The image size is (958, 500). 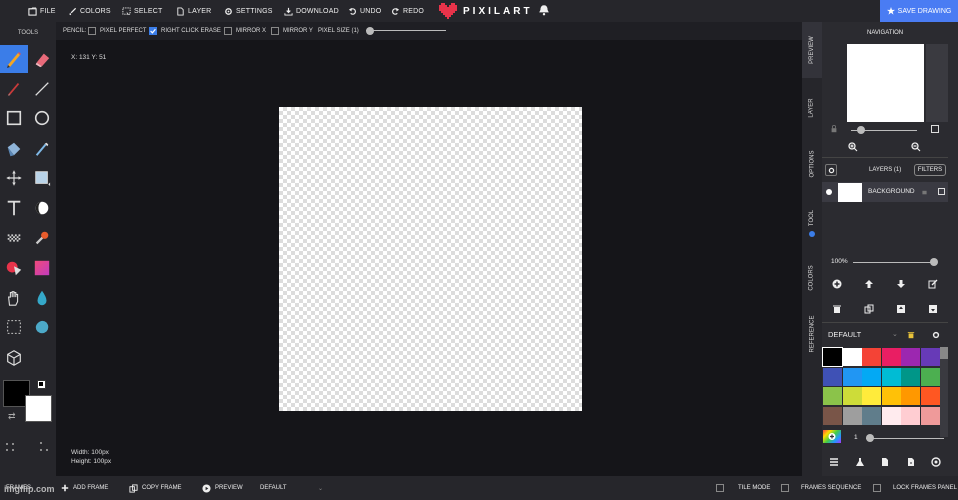 I want to click on tab-preview: PREVIEW, so click(x=812, y=50).